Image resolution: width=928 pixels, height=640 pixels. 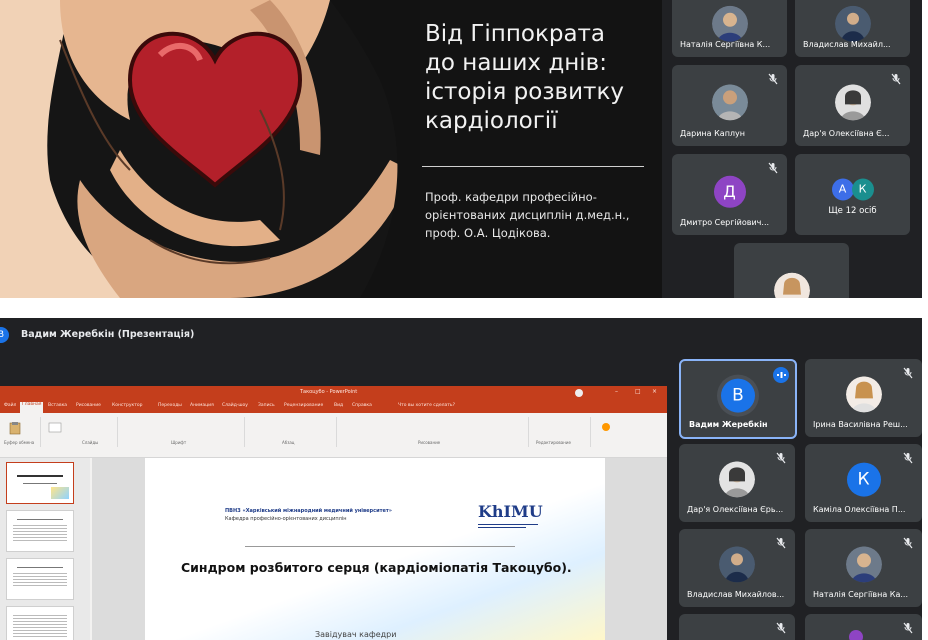 I want to click on participant-group-avatars: А К, so click(x=852, y=189).